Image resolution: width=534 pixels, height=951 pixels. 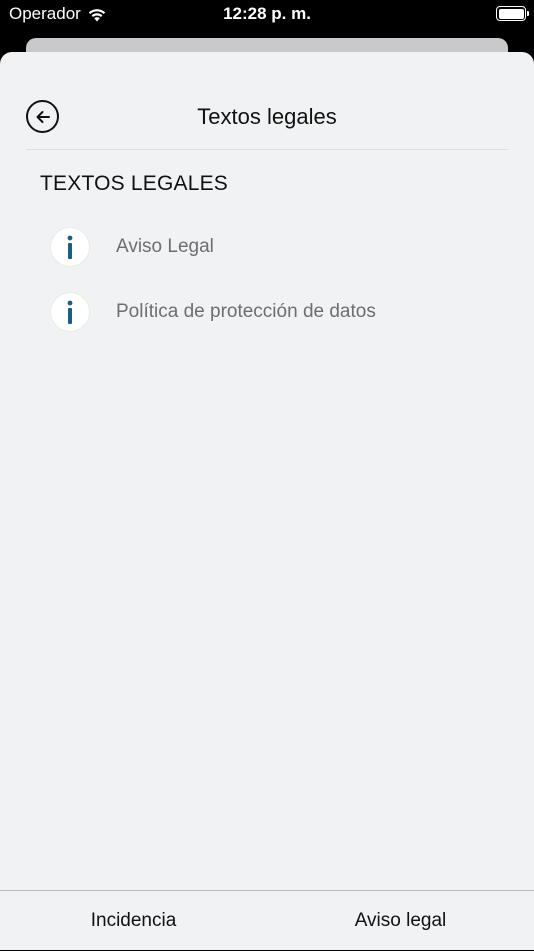 I want to click on list-item-proteccion-datos: Política de protección de datos, so click(x=270, y=312).